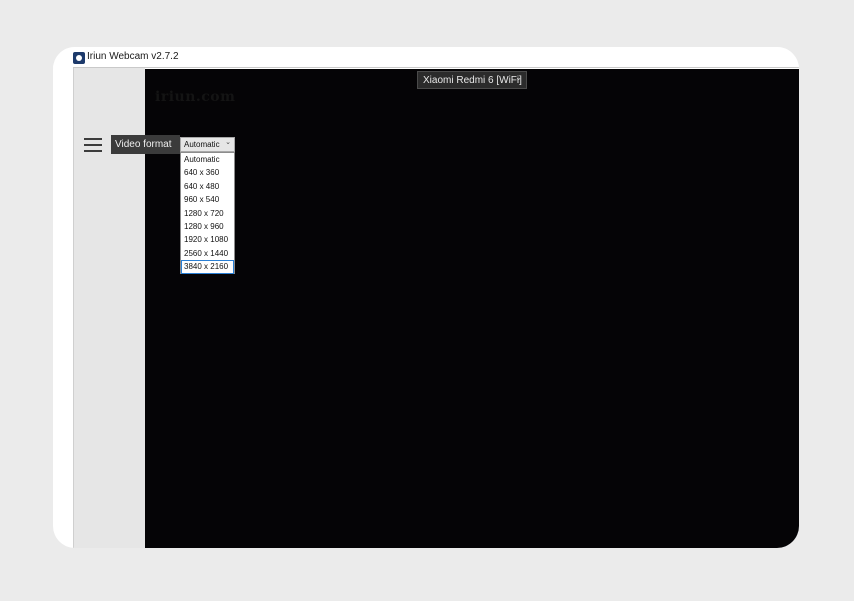 This screenshot has width=854, height=601. Describe the element at coordinates (426, 57) in the screenshot. I see `title-bar: Iriun Webcam v2.7.2` at that location.